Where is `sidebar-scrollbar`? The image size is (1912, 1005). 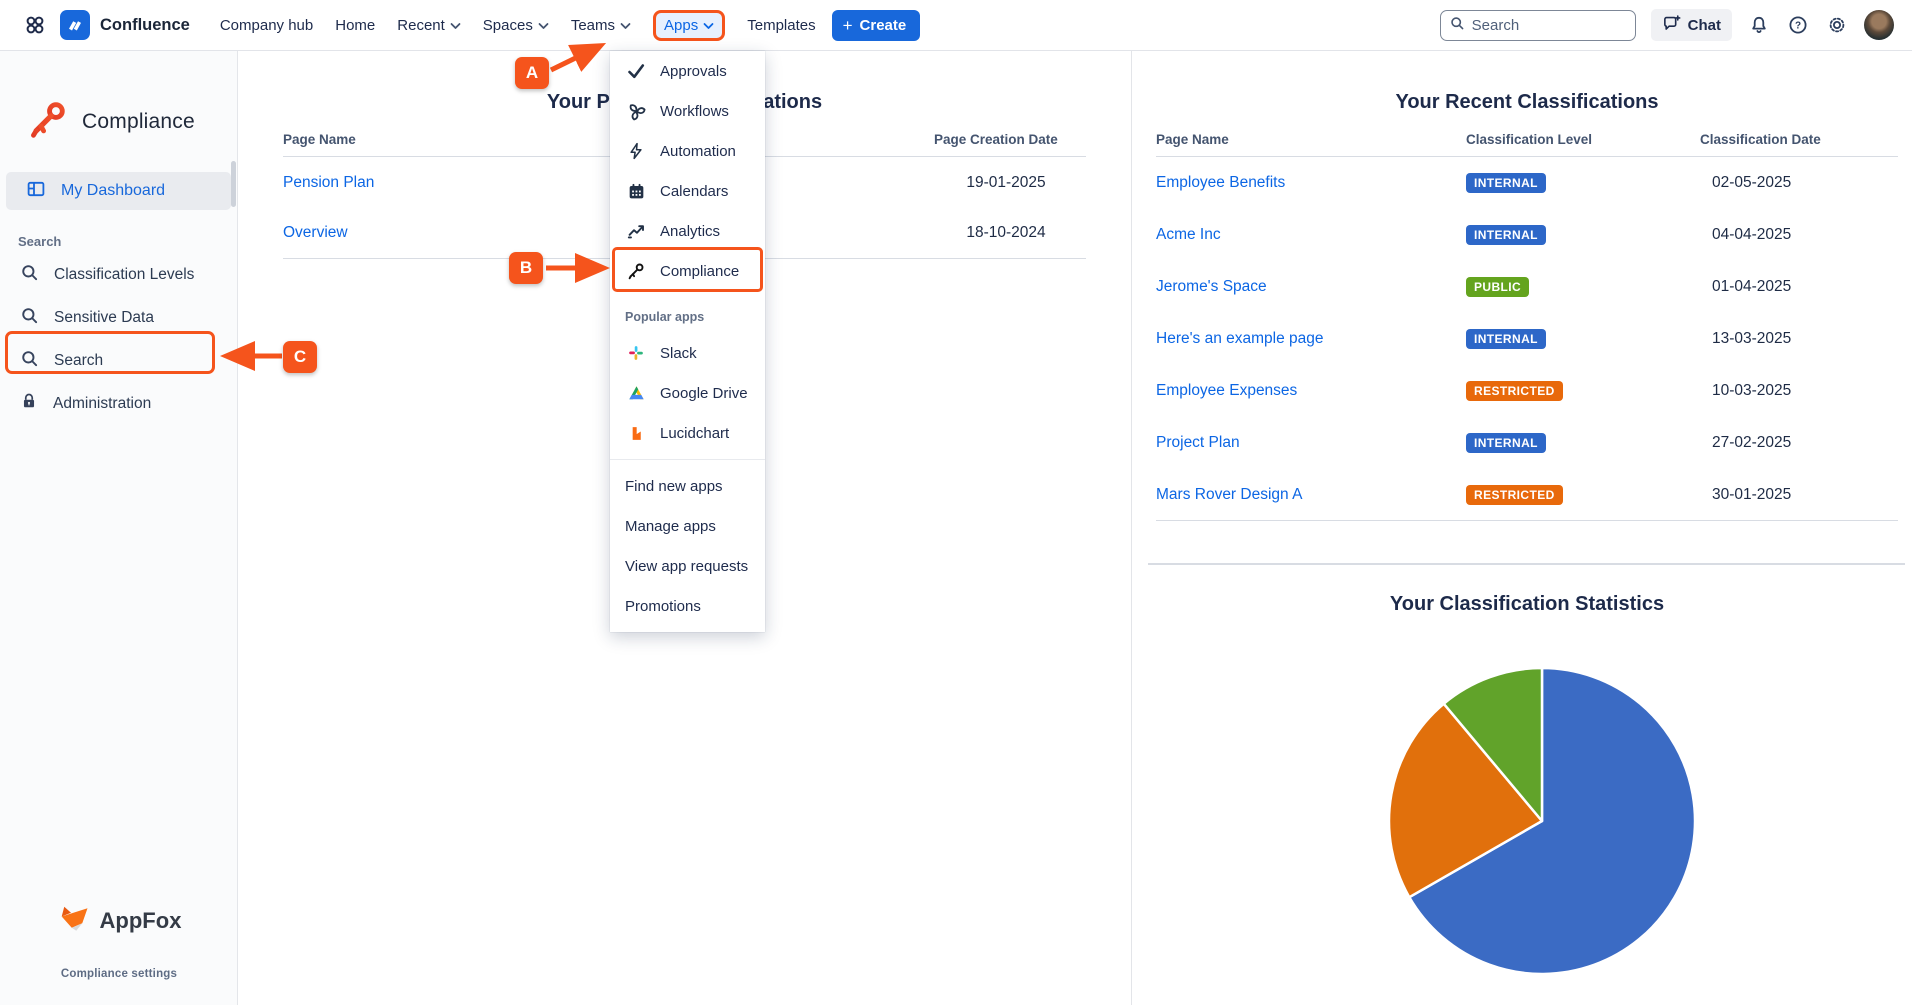 sidebar-scrollbar is located at coordinates (233, 184).